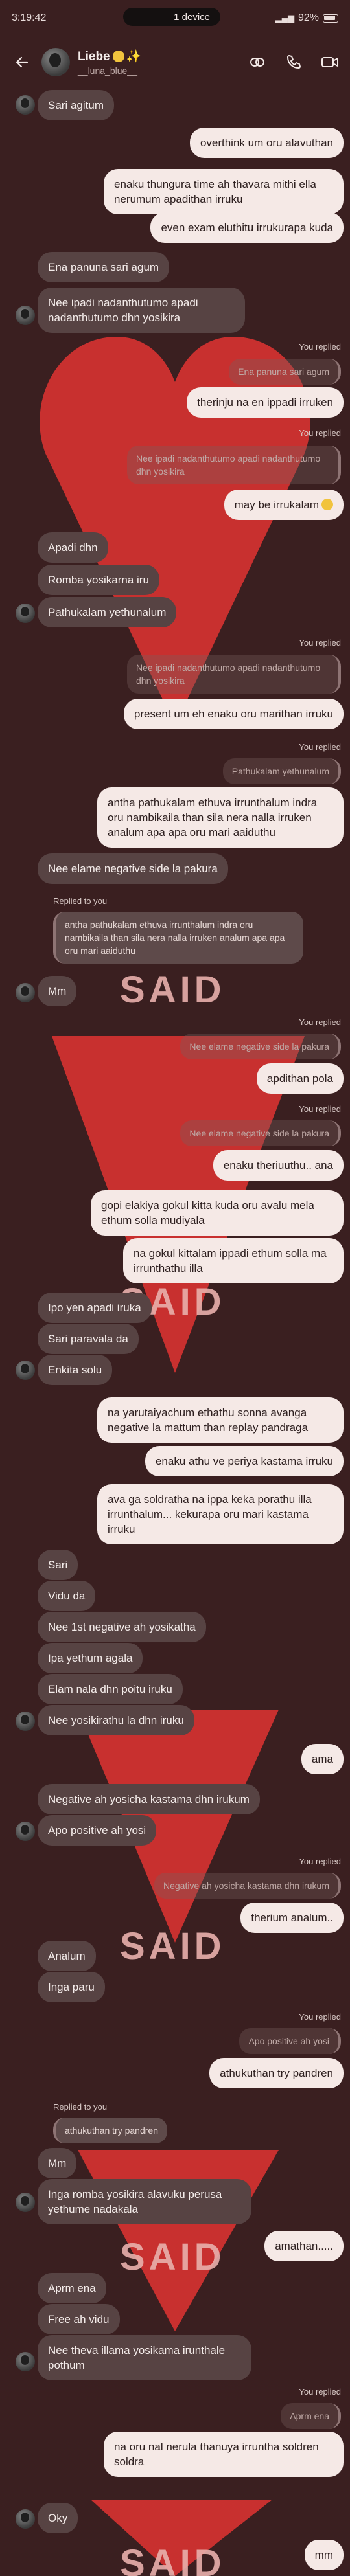  I want to click on message-outgoing: may be irrukalam, so click(284, 505).